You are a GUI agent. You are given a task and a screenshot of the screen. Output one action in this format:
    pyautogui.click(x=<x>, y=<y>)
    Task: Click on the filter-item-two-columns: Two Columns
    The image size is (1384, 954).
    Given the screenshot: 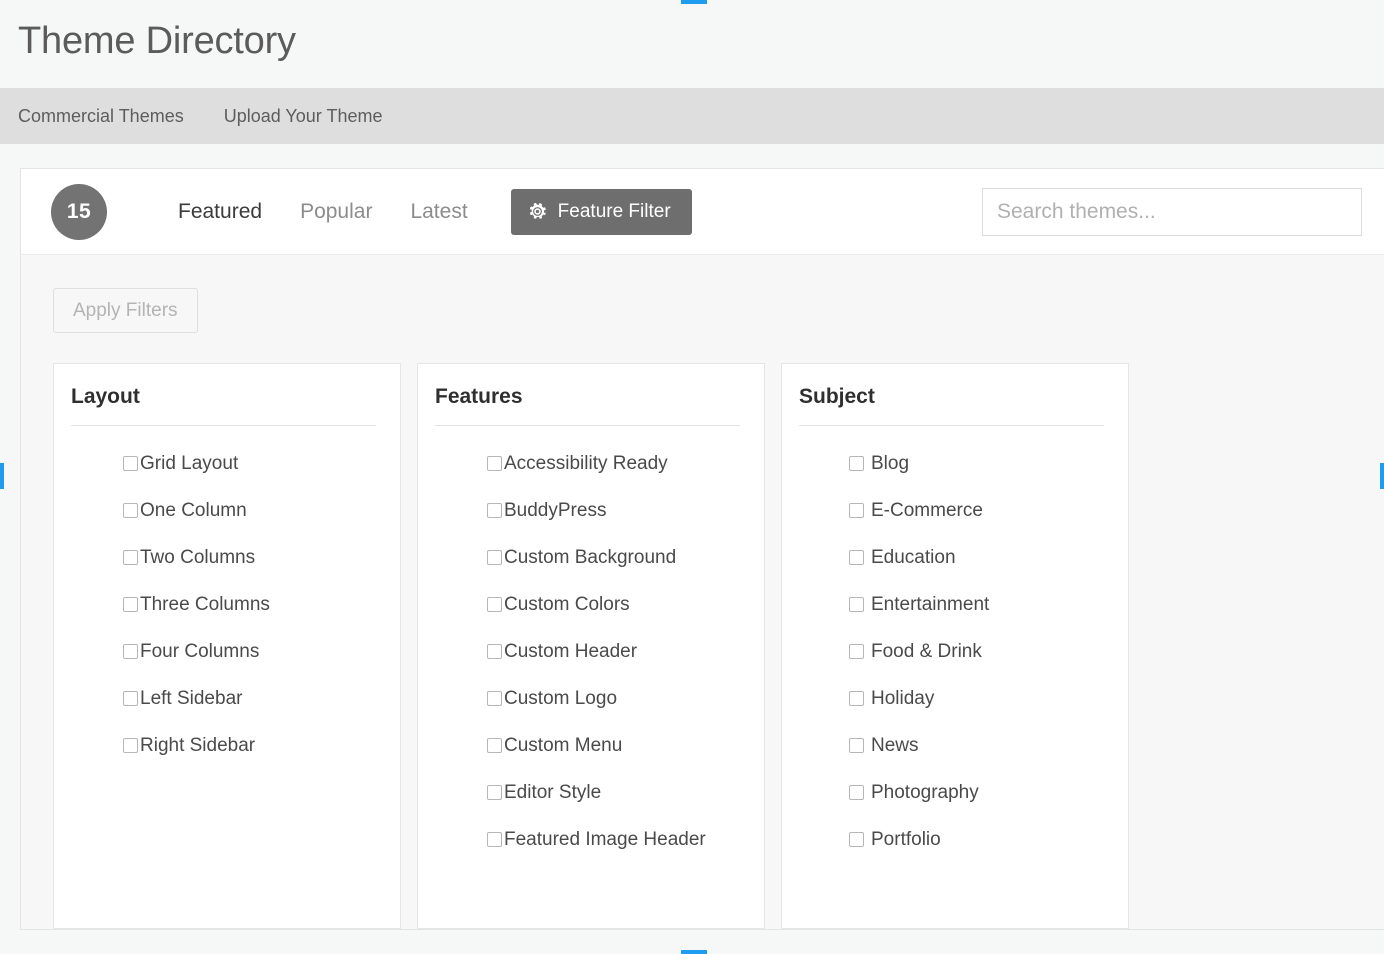 What is the action you would take?
    pyautogui.click(x=249, y=557)
    